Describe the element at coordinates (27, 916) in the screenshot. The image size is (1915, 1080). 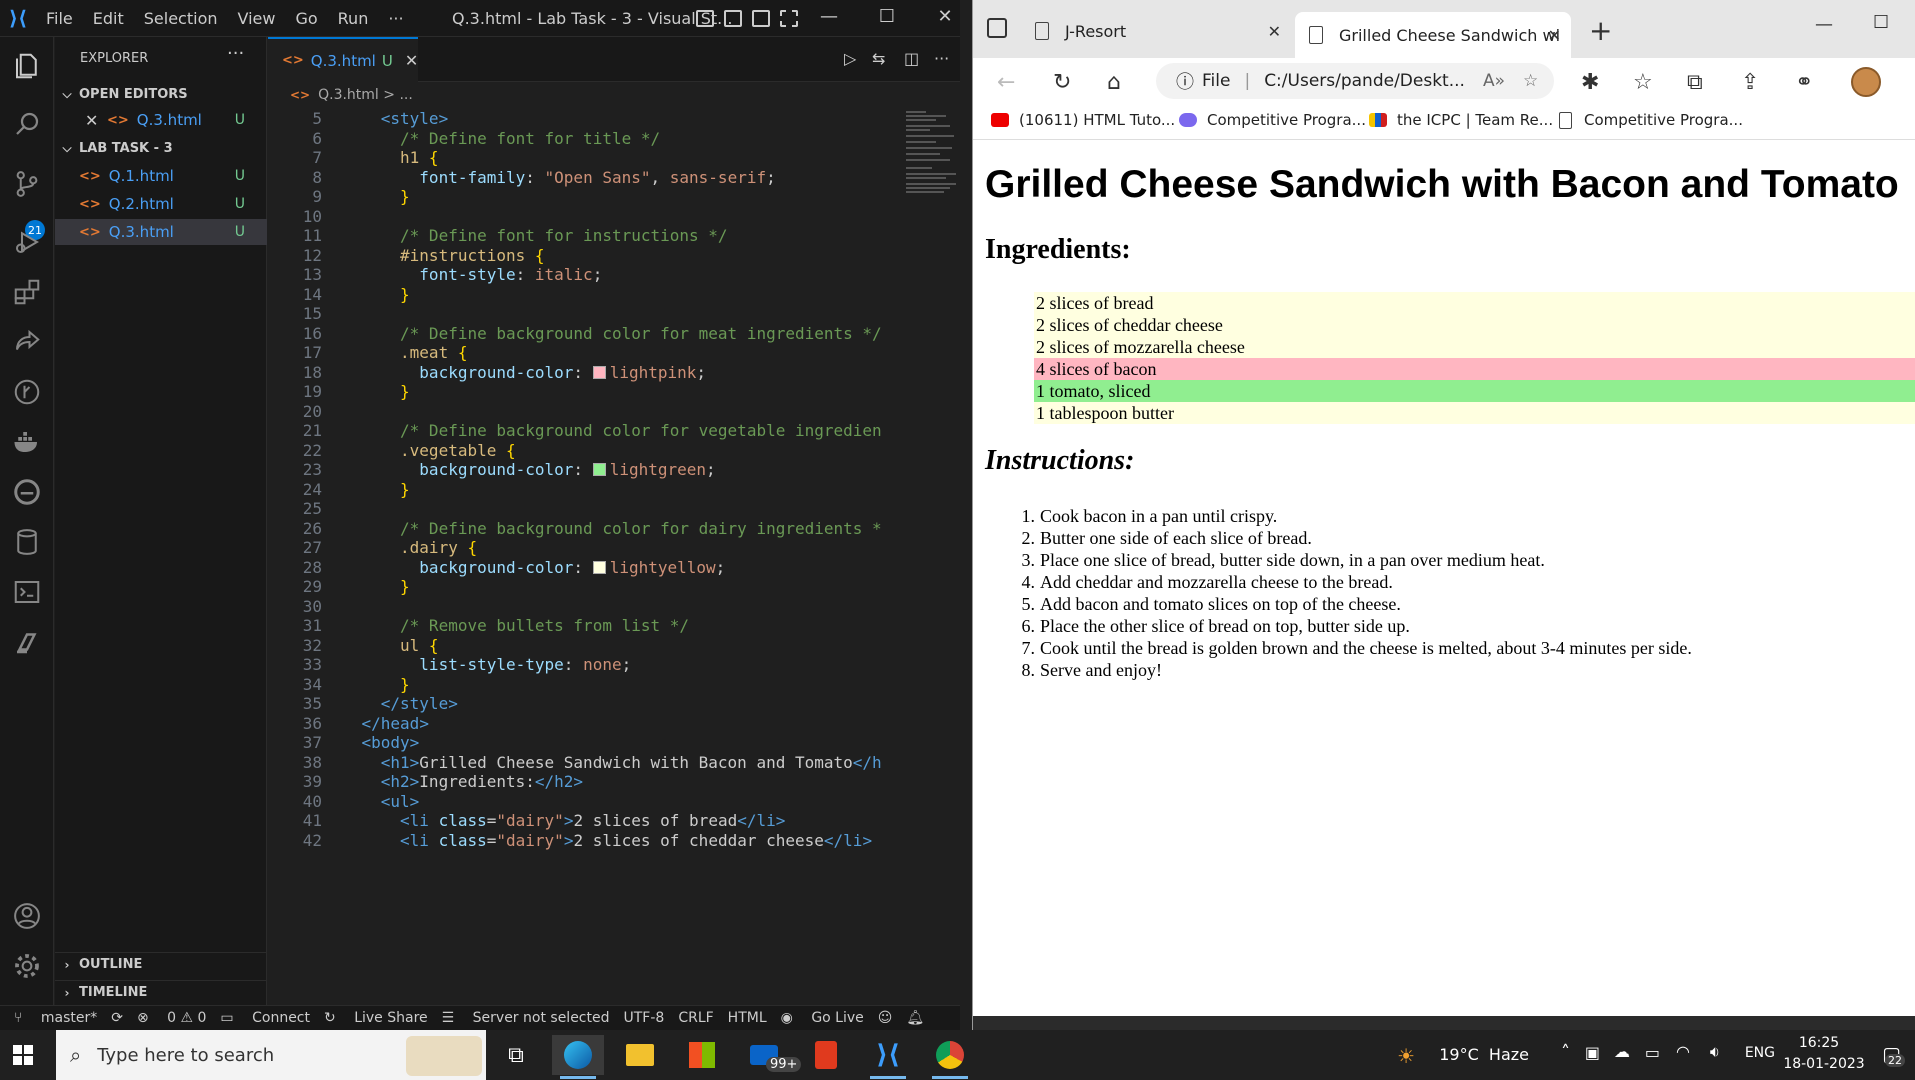
I see `account-icon` at that location.